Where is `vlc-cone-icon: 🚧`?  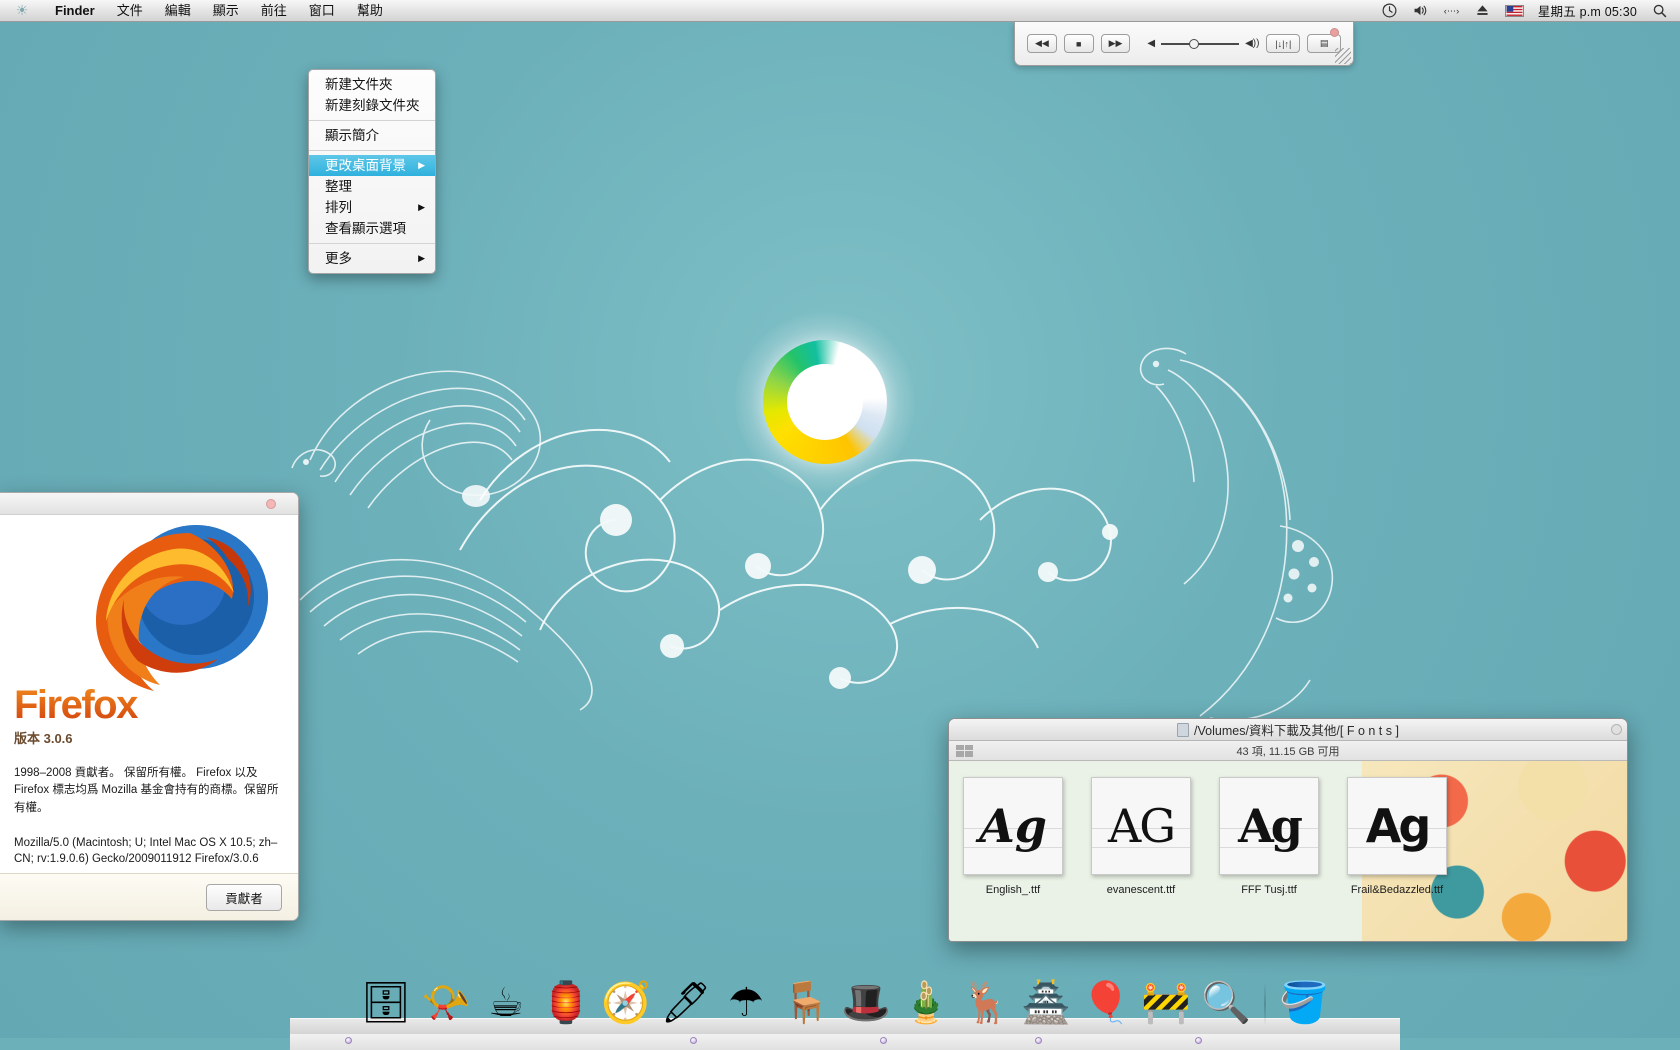
vlc-cone-icon: 🚧 is located at coordinates (1166, 1003).